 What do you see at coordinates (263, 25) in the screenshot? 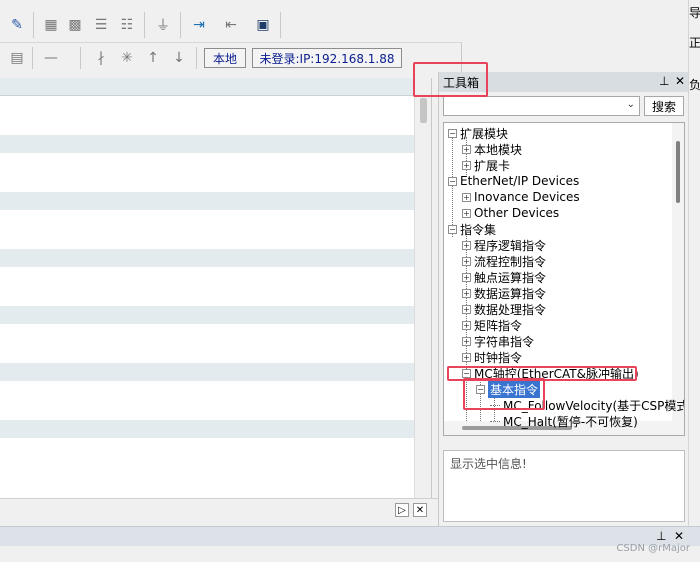
I see `monitor-icon: ▣` at bounding box center [263, 25].